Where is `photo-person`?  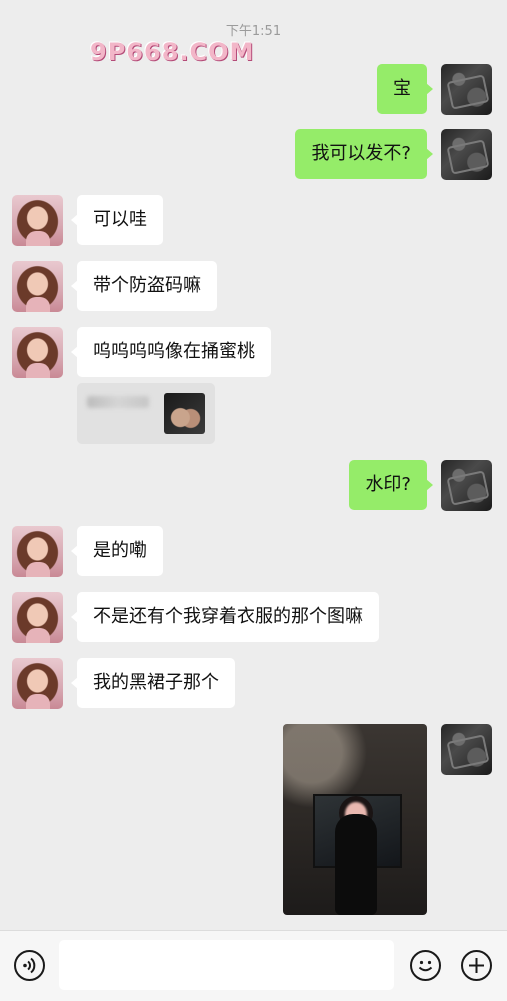
photo-person is located at coordinates (356, 864).